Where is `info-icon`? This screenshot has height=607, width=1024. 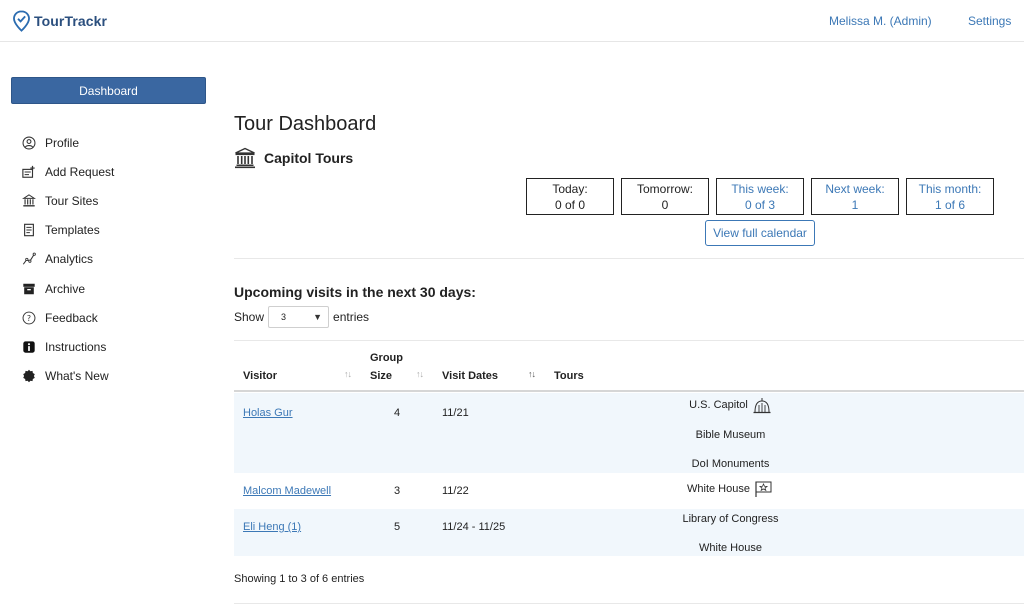 info-icon is located at coordinates (29, 347).